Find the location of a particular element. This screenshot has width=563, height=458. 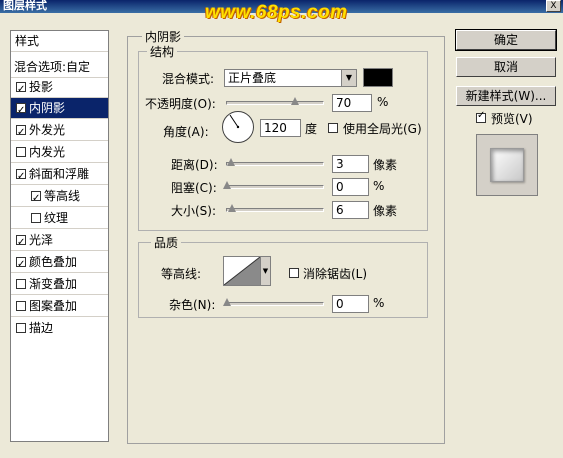

opacity-slider is located at coordinates (275, 101).